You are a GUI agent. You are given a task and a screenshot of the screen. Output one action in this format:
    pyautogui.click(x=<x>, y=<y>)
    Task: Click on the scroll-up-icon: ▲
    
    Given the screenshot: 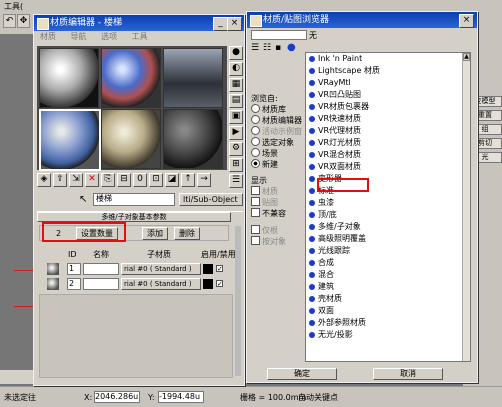 What is the action you would take?
    pyautogui.click(x=466, y=57)
    